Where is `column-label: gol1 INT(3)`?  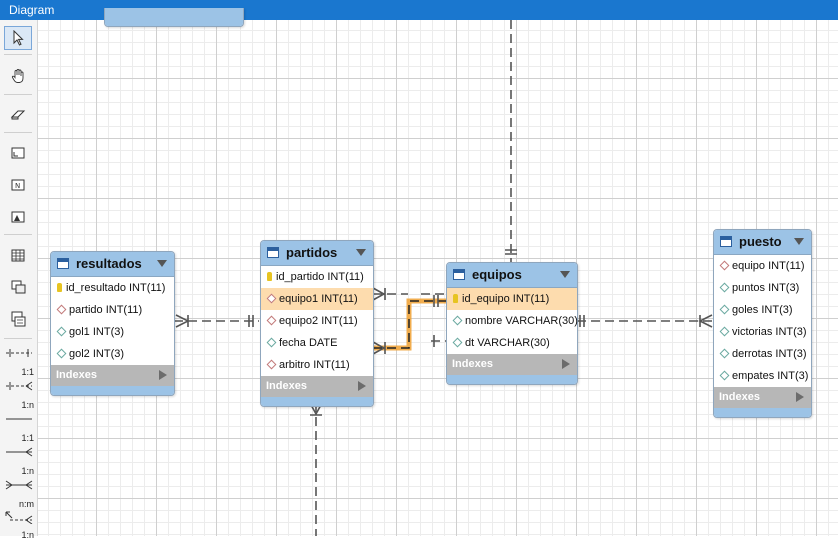 column-label: gol1 INT(3) is located at coordinates (97, 332).